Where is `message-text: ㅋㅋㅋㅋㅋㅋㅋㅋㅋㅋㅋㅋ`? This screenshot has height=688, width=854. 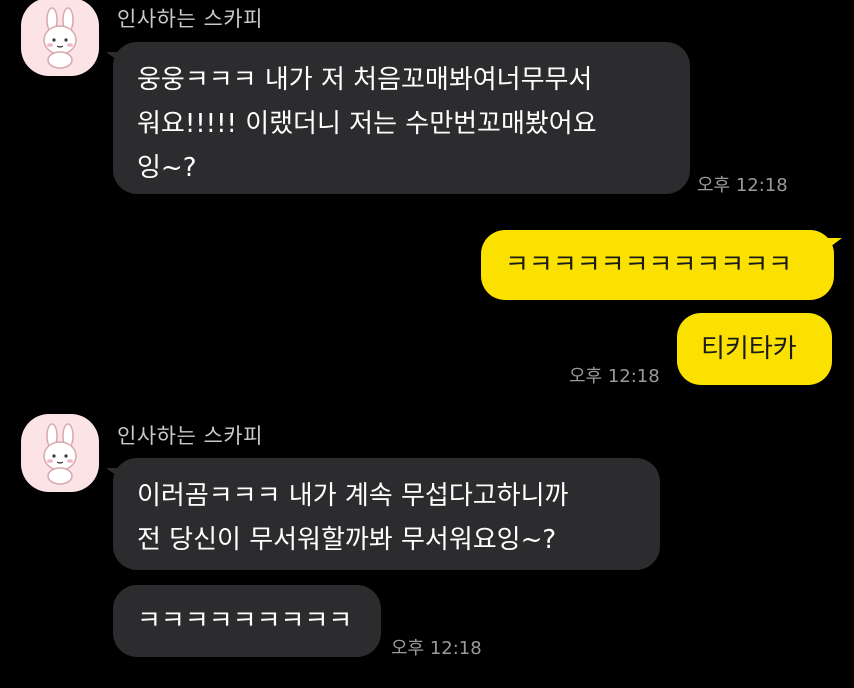 message-text: ㅋㅋㅋㅋㅋㅋㅋㅋㅋㅋㅋㅋ is located at coordinates (649, 265).